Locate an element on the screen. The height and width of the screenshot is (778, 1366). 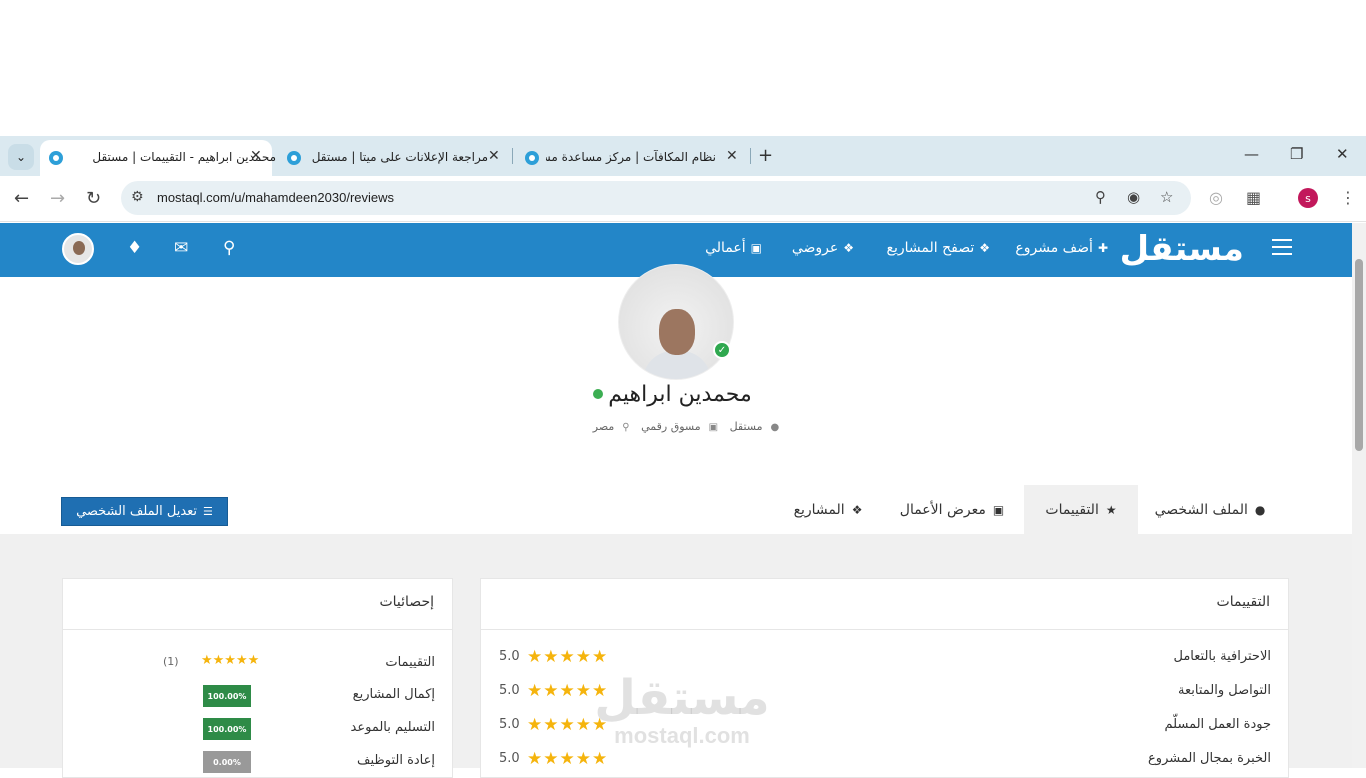
restore-icon: ❐ is located at coordinates (1296, 154).